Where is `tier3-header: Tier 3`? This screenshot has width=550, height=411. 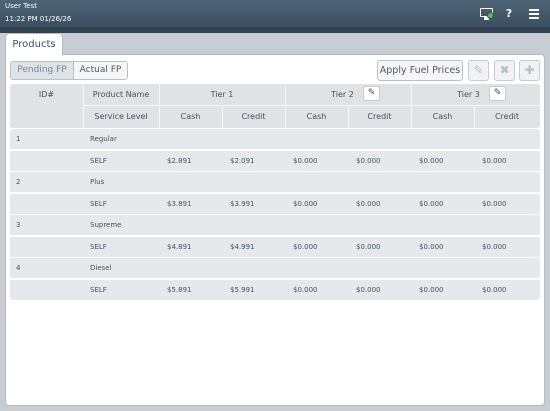 tier3-header: Tier 3 is located at coordinates (468, 94).